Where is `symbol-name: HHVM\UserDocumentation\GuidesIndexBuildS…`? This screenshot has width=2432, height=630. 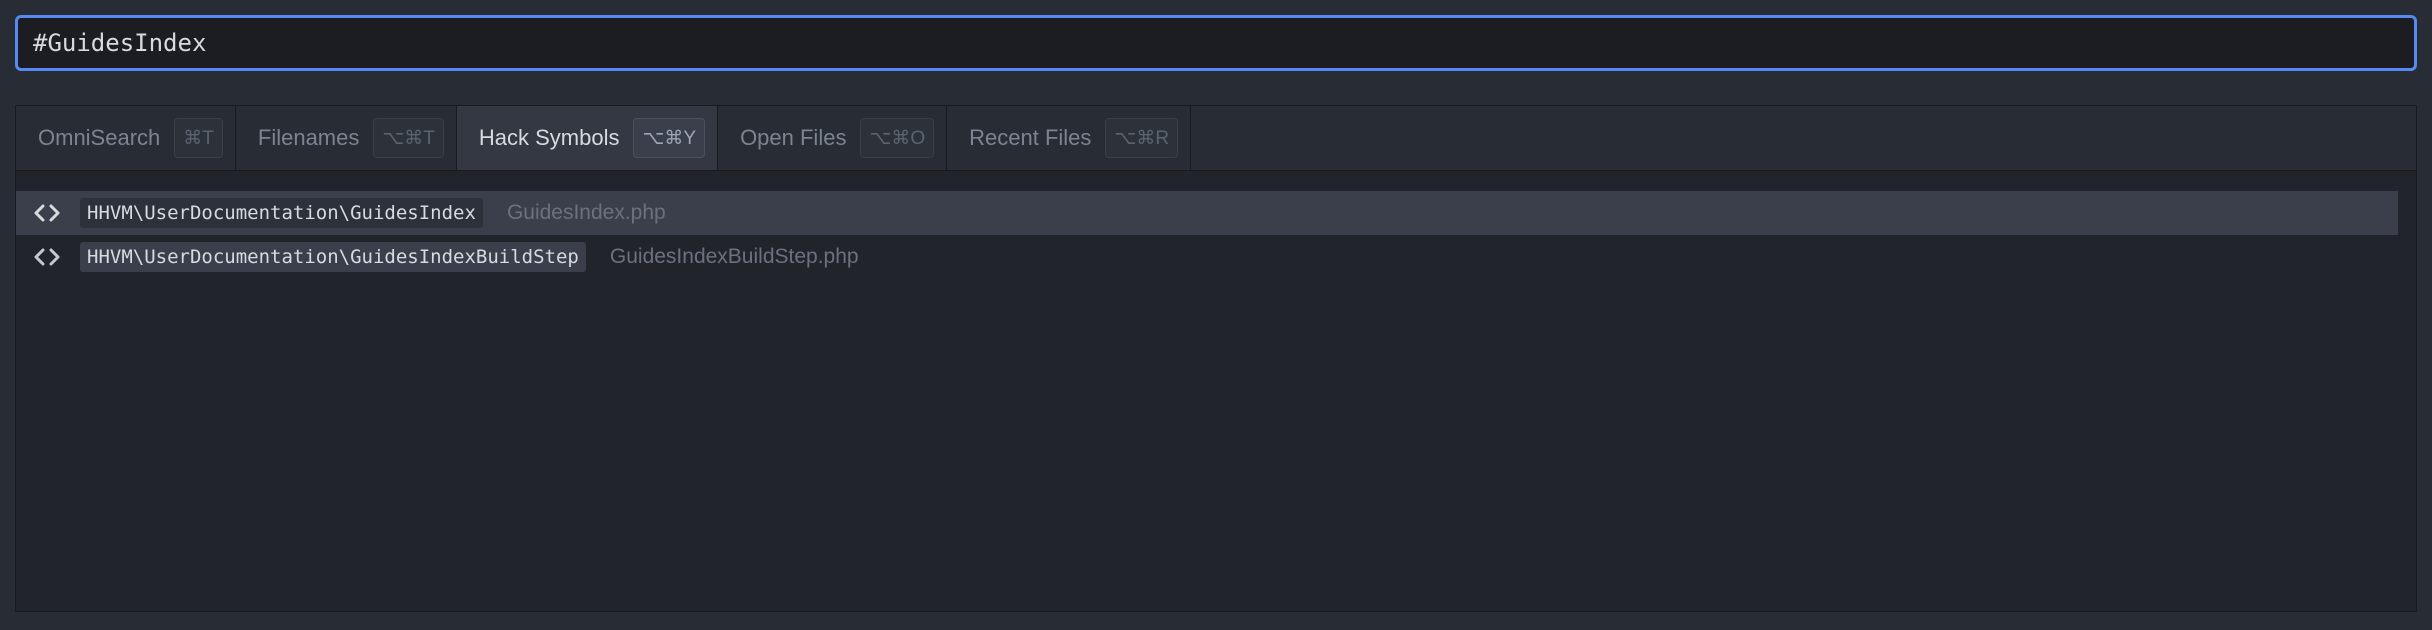
symbol-name: HHVM\UserDocumentation\GuidesIndexBuildS… is located at coordinates (333, 257).